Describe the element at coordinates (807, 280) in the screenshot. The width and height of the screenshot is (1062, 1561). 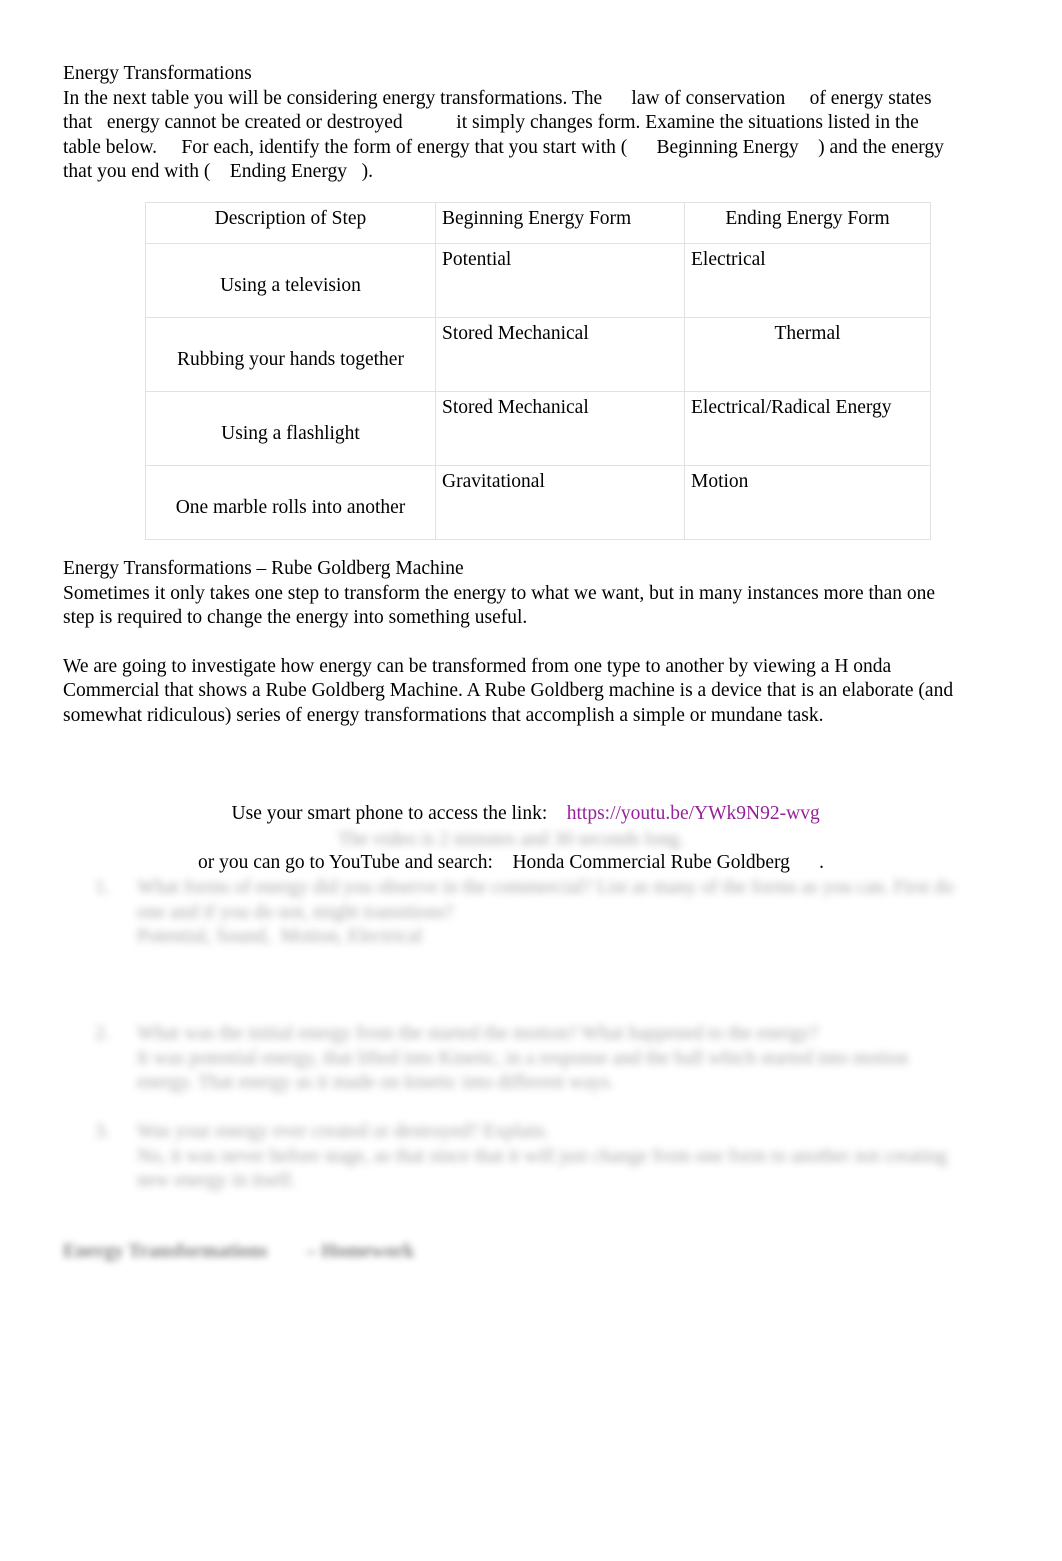
I see `cell-ending-1: Electrical` at that location.